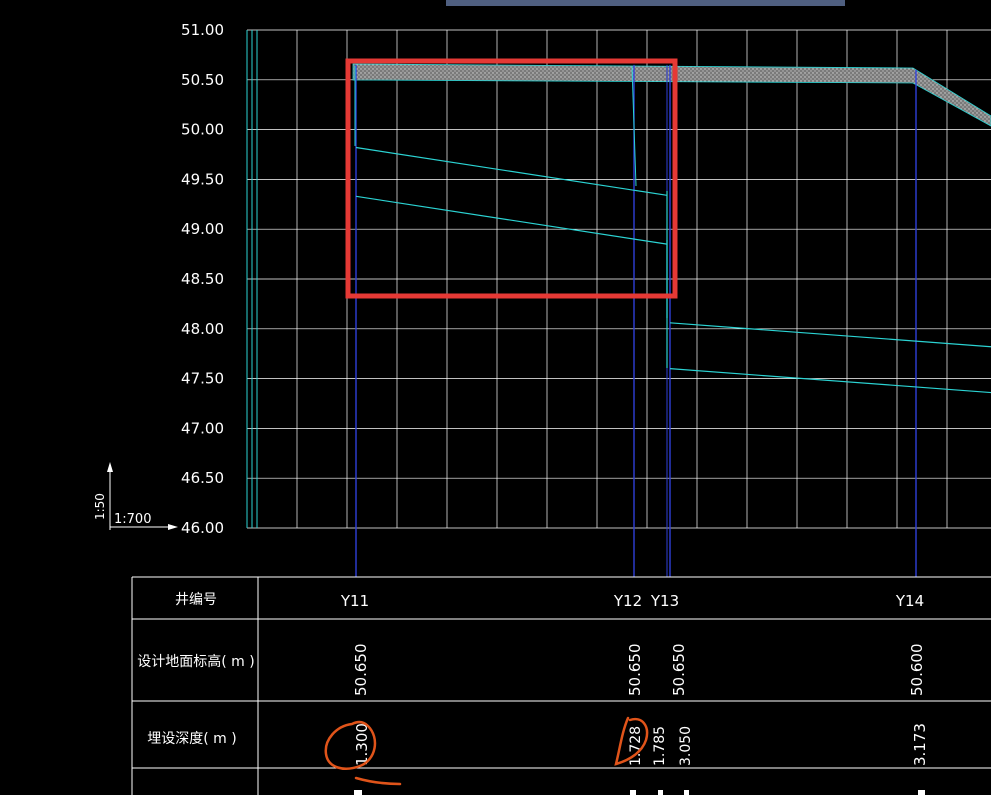 This screenshot has height=795, width=991. Describe the element at coordinates (636, 746) in the screenshot. I see `burial-depth-y12: 1.728` at that location.